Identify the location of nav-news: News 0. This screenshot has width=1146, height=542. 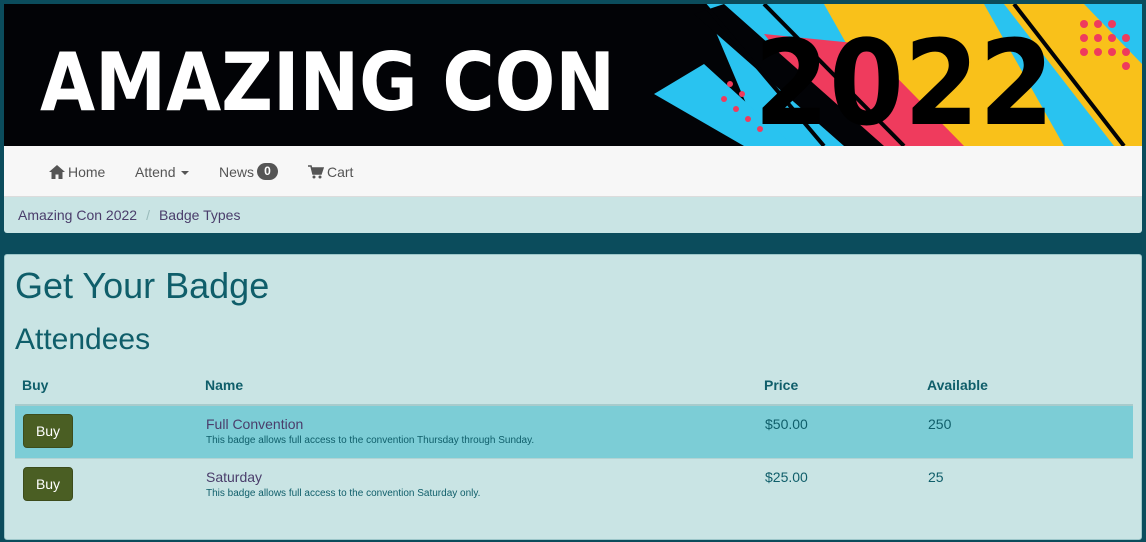
(249, 171).